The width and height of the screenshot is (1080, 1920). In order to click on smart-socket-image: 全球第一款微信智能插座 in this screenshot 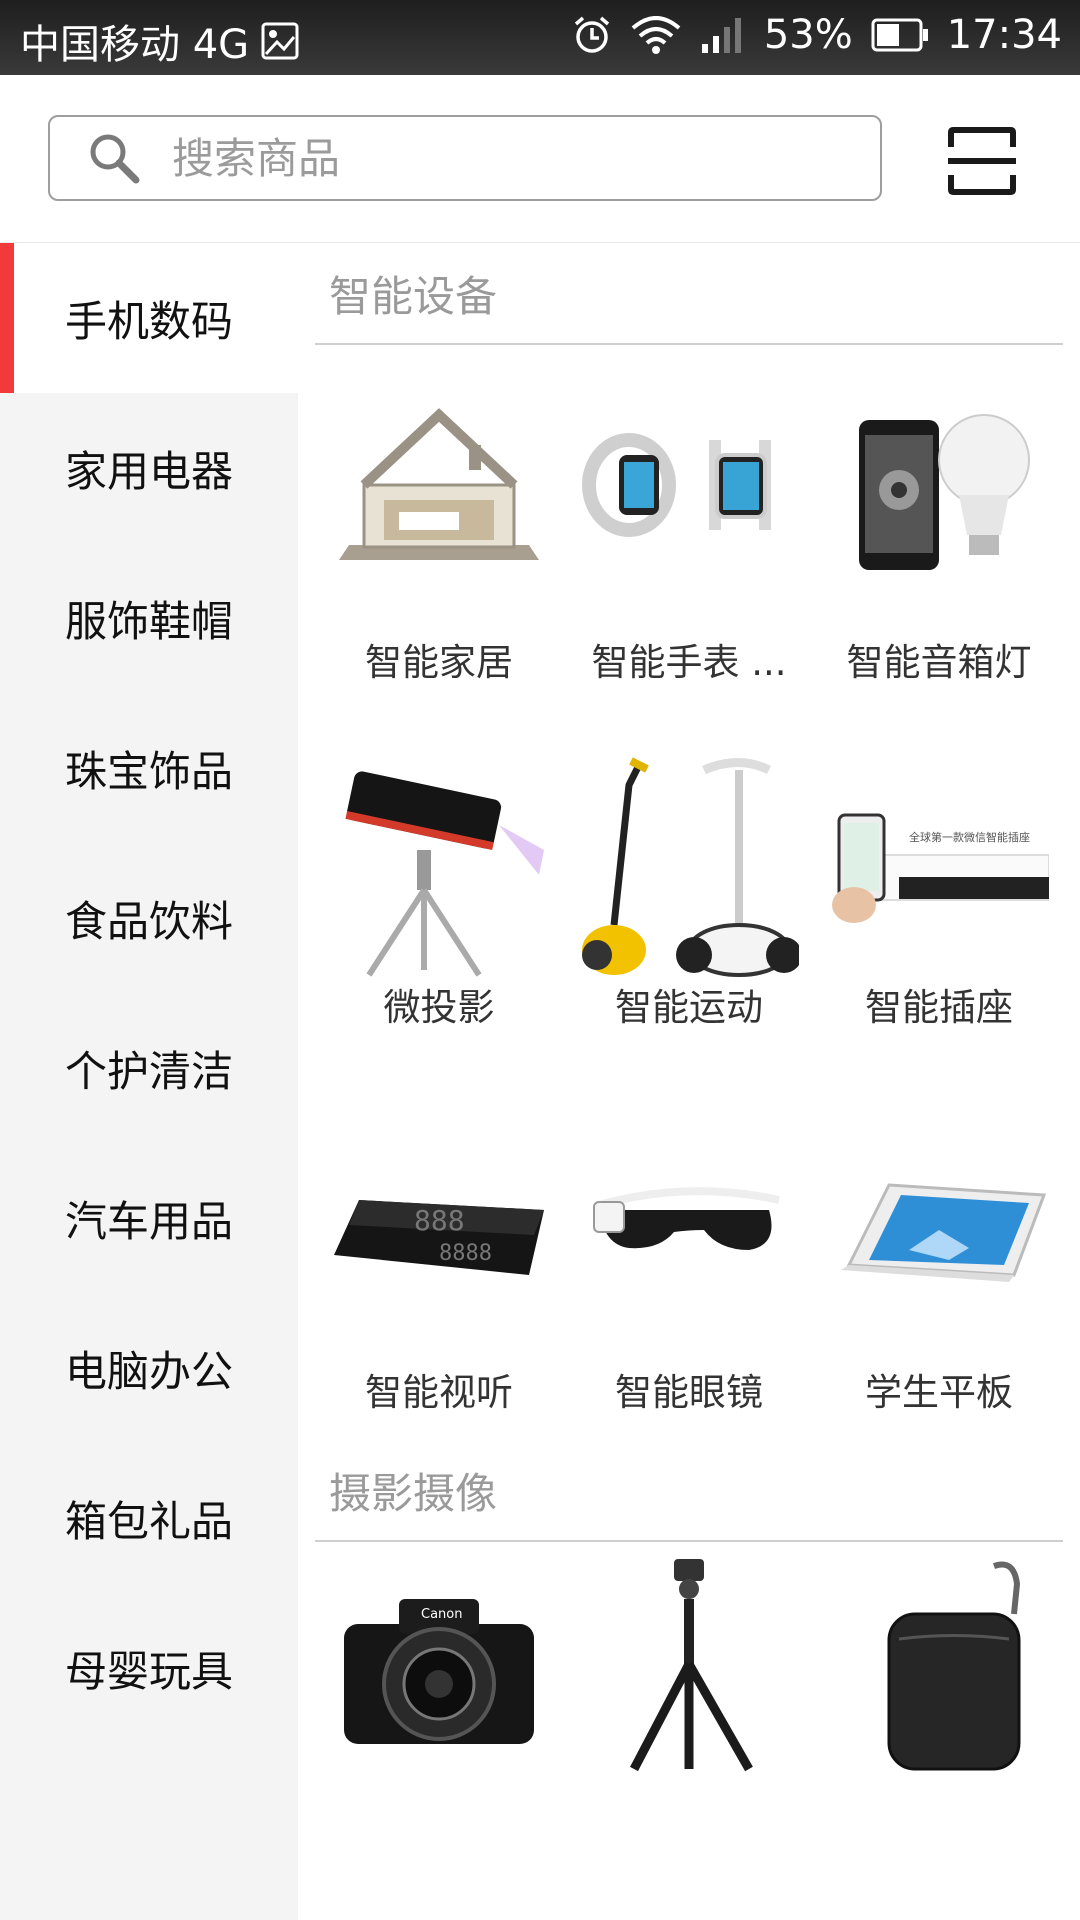, I will do `click(941, 868)`.